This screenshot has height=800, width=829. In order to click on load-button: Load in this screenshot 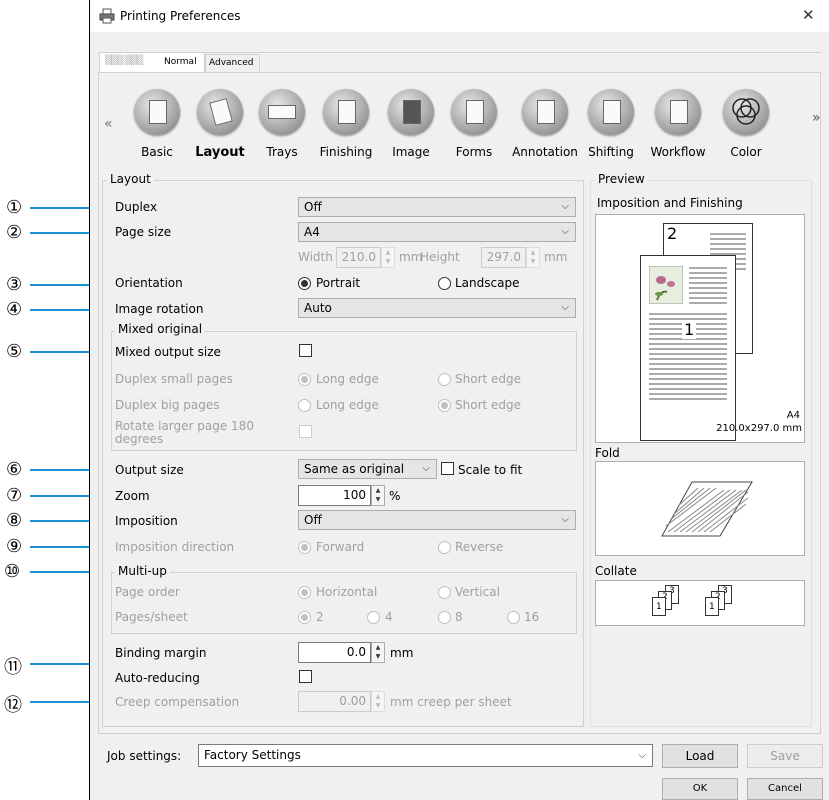, I will do `click(700, 756)`.